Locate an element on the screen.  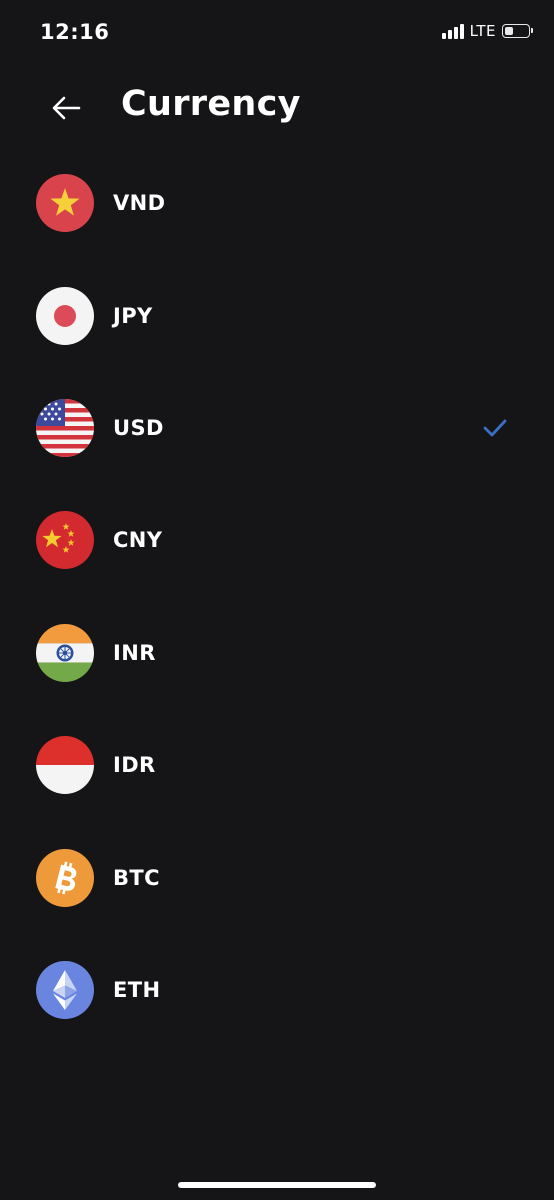
status-time: 12:16 is located at coordinates (75, 32).